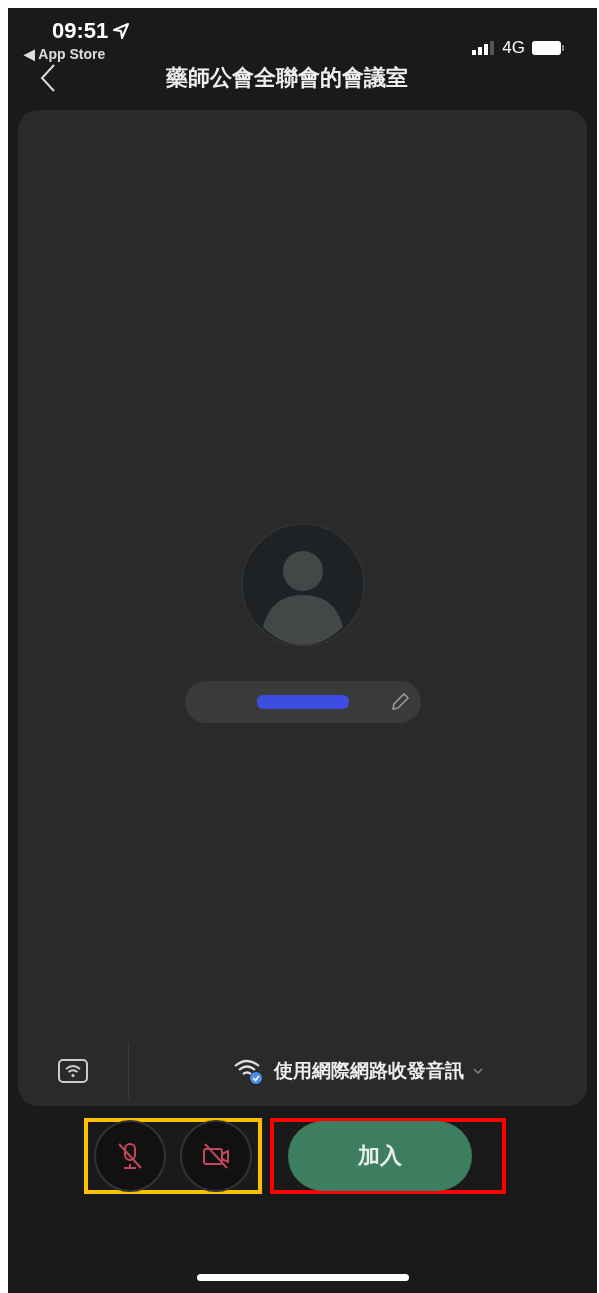 This screenshot has width=599, height=1293. Describe the element at coordinates (358, 1071) in the screenshot. I see `audio-option-dropdown: 使用網際網路收發音訊` at that location.